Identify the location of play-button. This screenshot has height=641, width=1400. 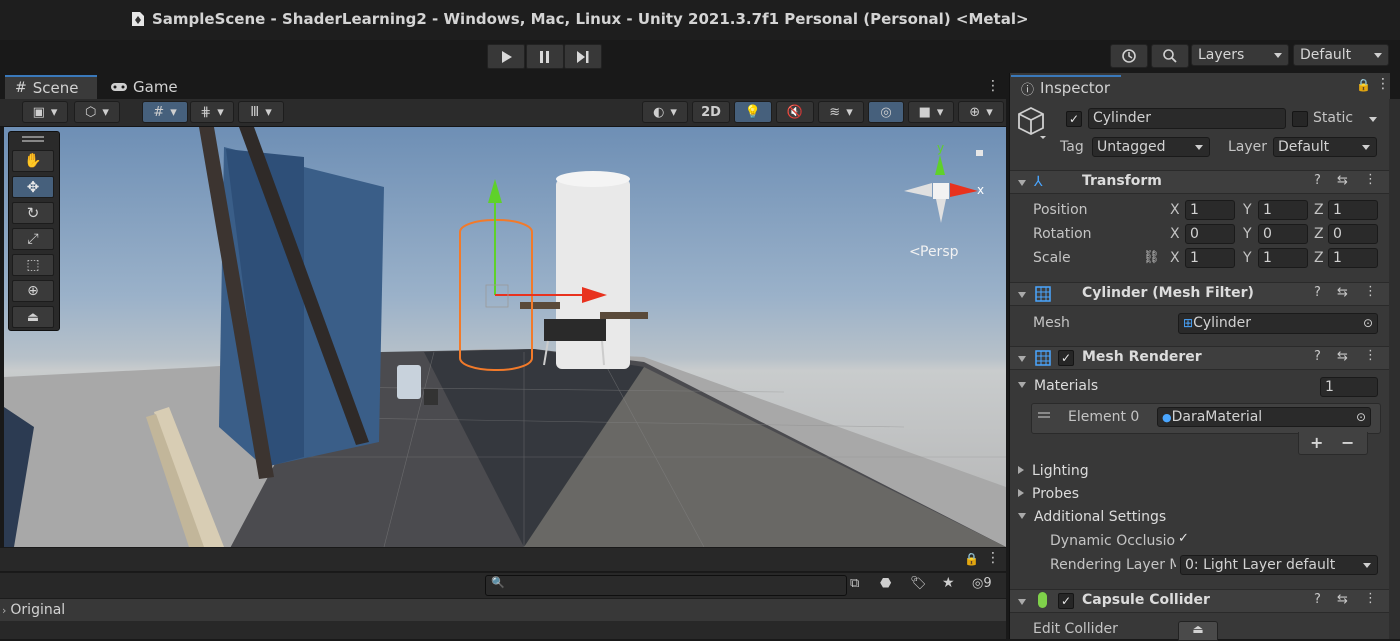
(506, 56).